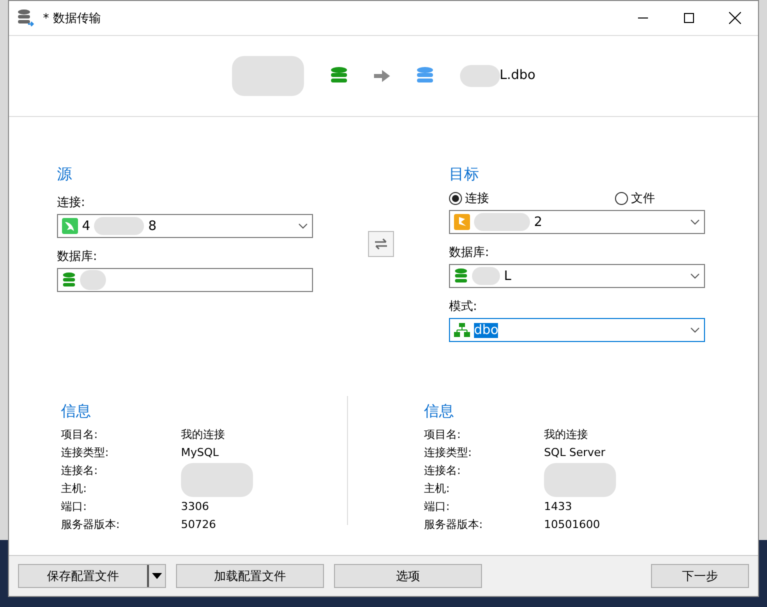 The width and height of the screenshot is (767, 607). What do you see at coordinates (577, 222) in the screenshot?
I see `connection-dropdown: 2` at bounding box center [577, 222].